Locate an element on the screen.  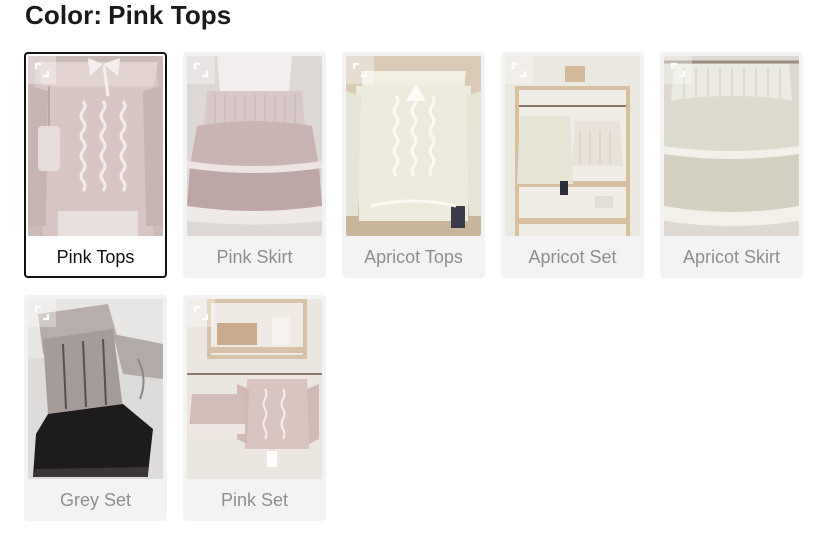
product-image-apricot-skirt is located at coordinates (731, 146).